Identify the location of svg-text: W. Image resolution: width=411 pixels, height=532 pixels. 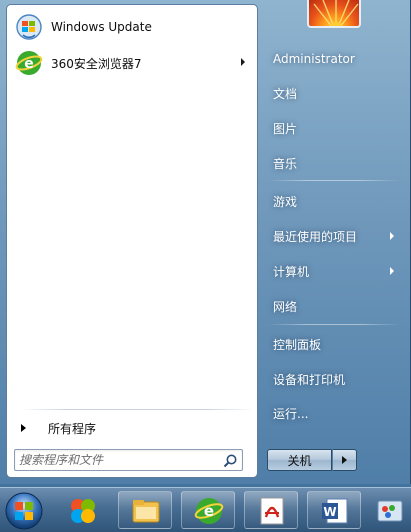
(329, 512).